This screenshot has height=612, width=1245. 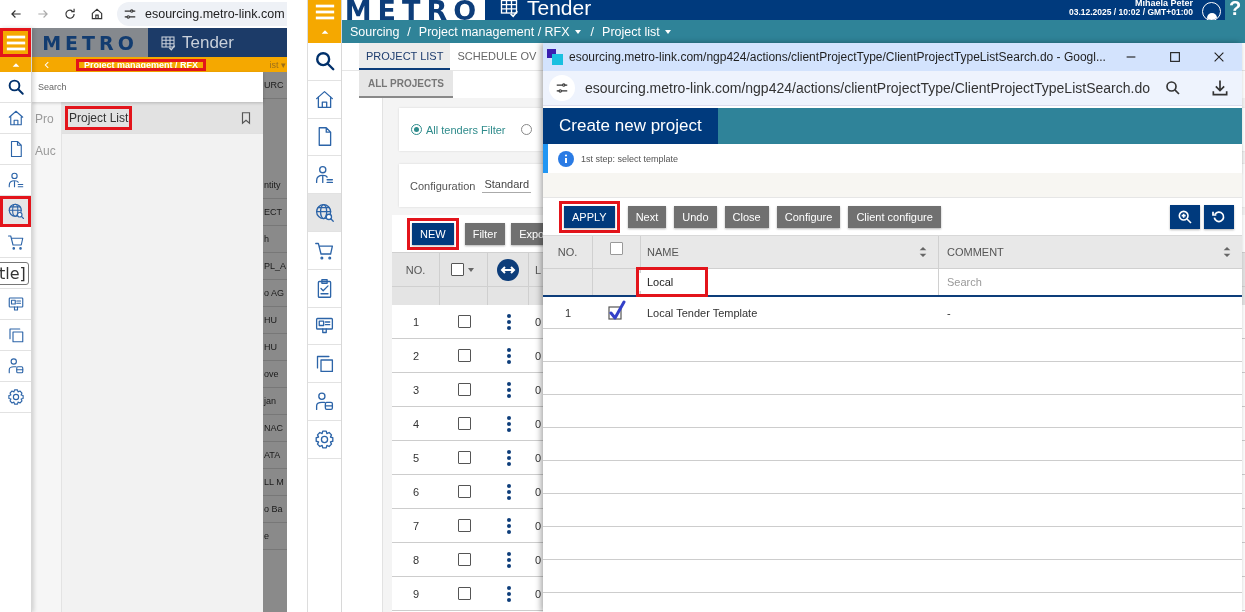 What do you see at coordinates (746, 216) in the screenshot?
I see `toolbar-button: Close` at bounding box center [746, 216].